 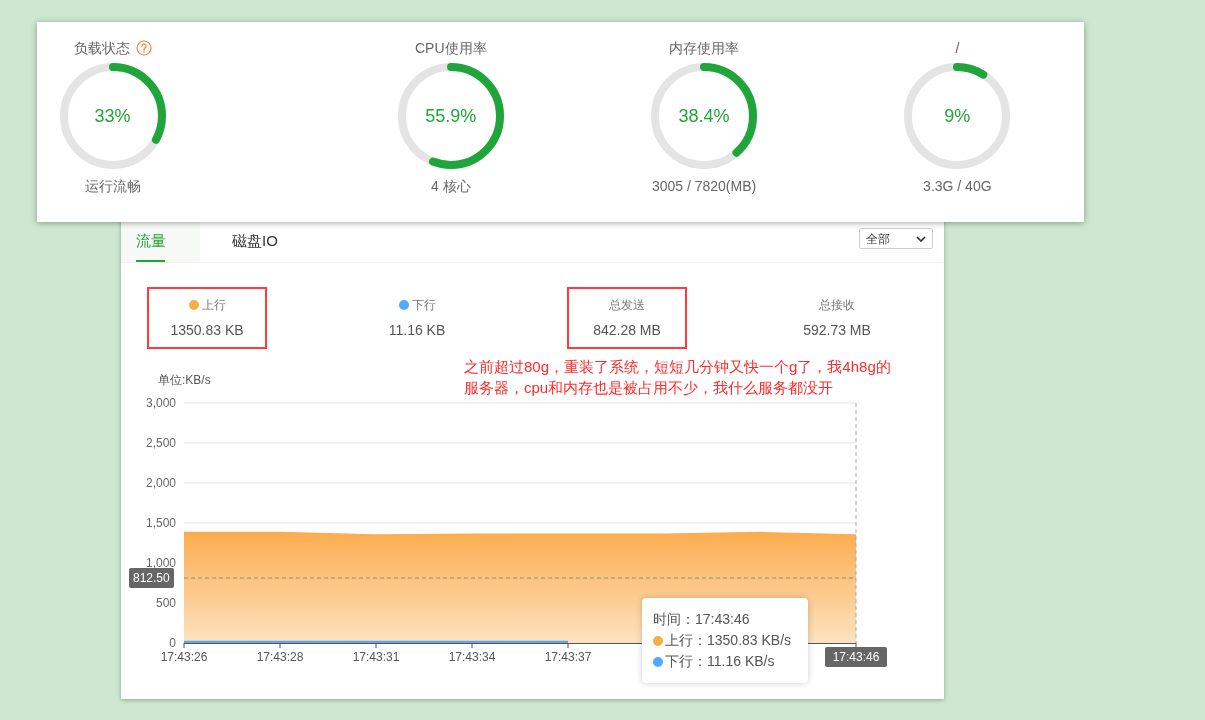 I want to click on annotation-note: 之前超过80g，重装了系统，短短几分钟又快一个g了，我4h8g的服务器，cpu和内存也是被占用不少，我什么服务都没开, so click(x=678, y=377).